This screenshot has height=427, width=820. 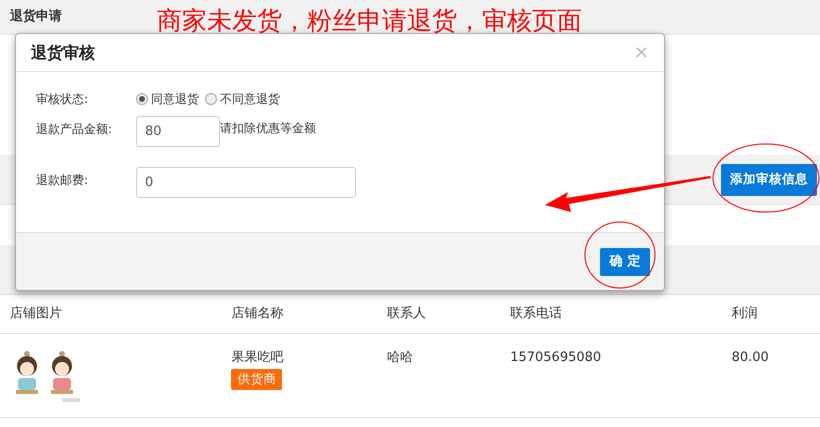 I want to click on column-header: 店铺图片, so click(x=111, y=314).